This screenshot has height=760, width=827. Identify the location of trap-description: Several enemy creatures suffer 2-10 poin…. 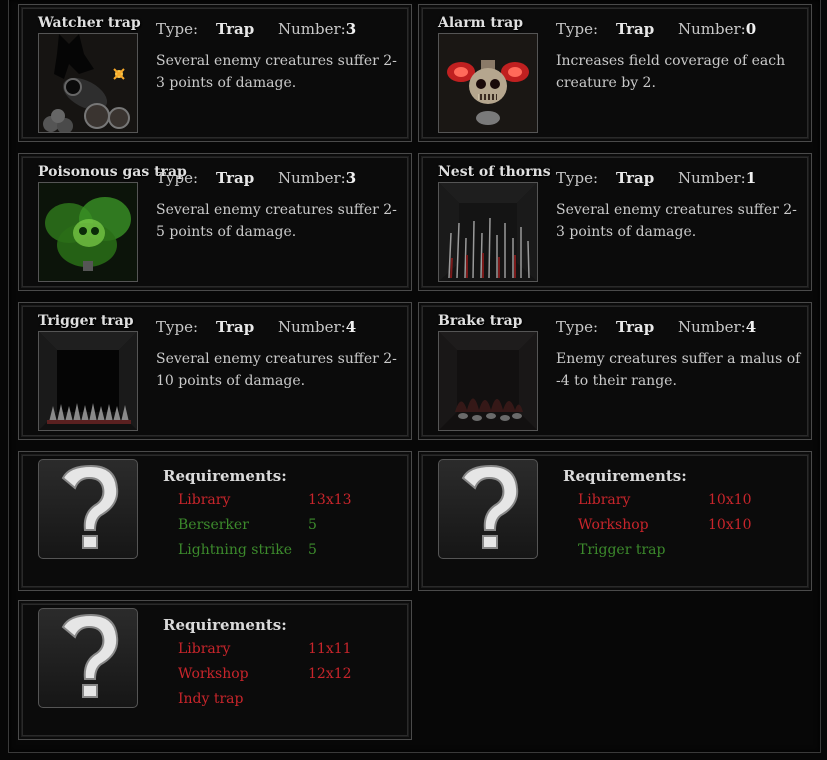
(276, 370).